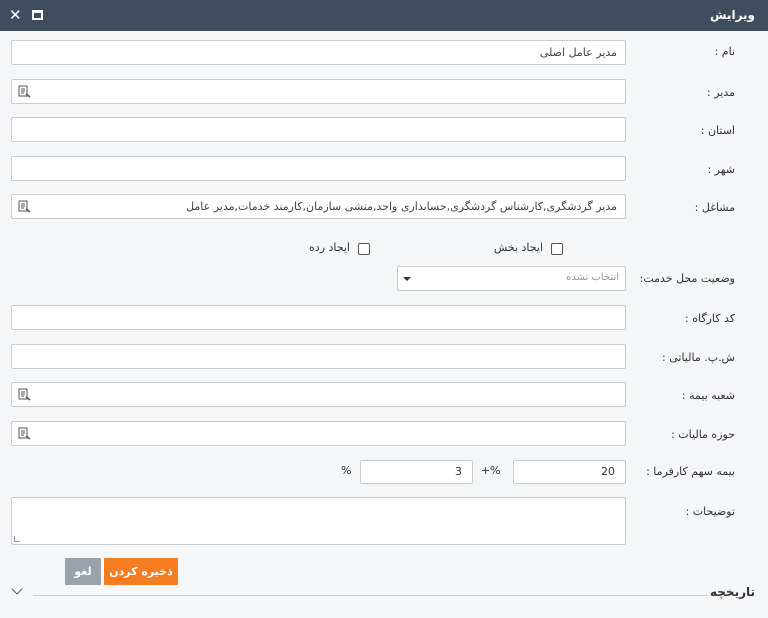  What do you see at coordinates (578, 52) in the screenshot?
I see `name-value: مدیر عامل اصلی` at bounding box center [578, 52].